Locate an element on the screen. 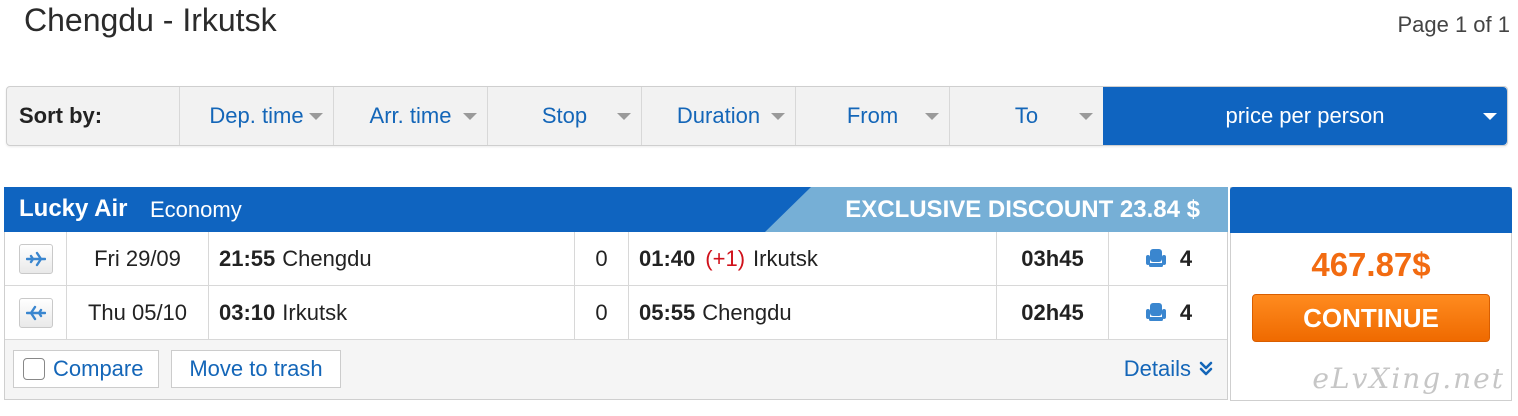  sort-stop-label: Stop is located at coordinates (564, 115).